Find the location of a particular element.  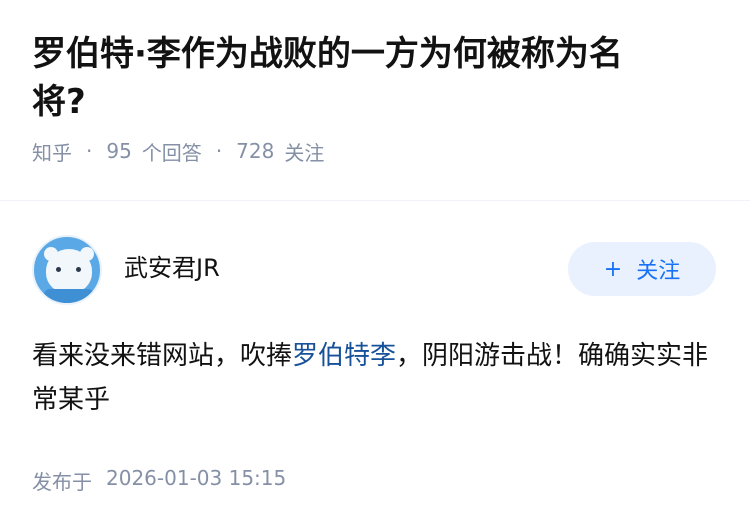

follow-button-label: 关注 is located at coordinates (658, 271).